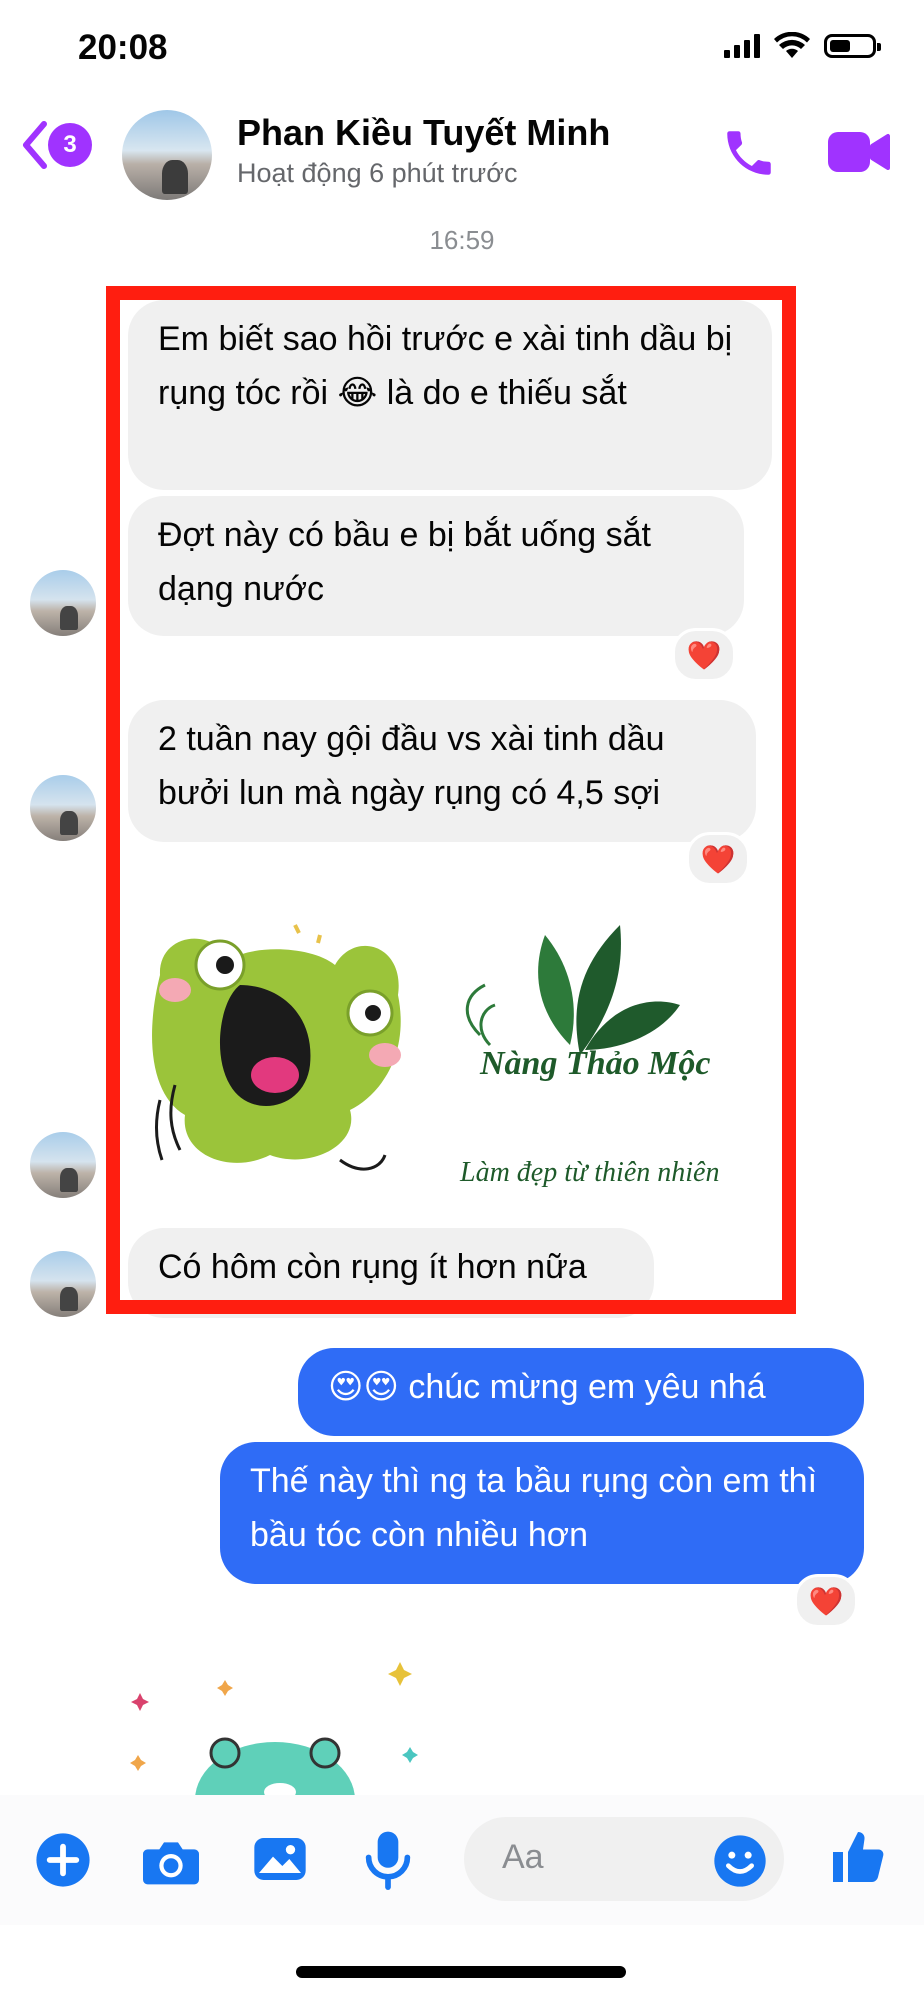 The width and height of the screenshot is (924, 2000). I want to click on contact-name: Phan Kiều Tuyết Minh, so click(423, 133).